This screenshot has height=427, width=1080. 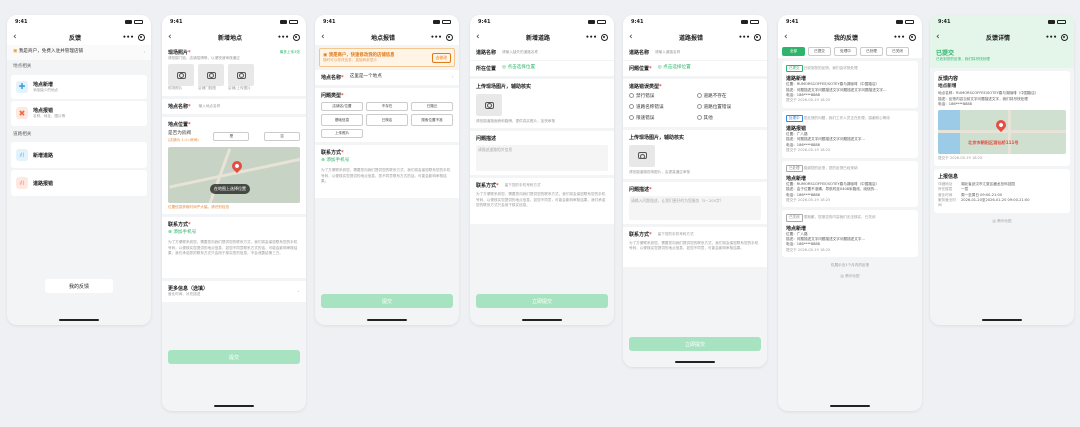 What do you see at coordinates (234, 291) in the screenshot?
I see `more-info-section: 更多信息（选填） 营业时间、补充描述 ⌄` at bounding box center [234, 291].